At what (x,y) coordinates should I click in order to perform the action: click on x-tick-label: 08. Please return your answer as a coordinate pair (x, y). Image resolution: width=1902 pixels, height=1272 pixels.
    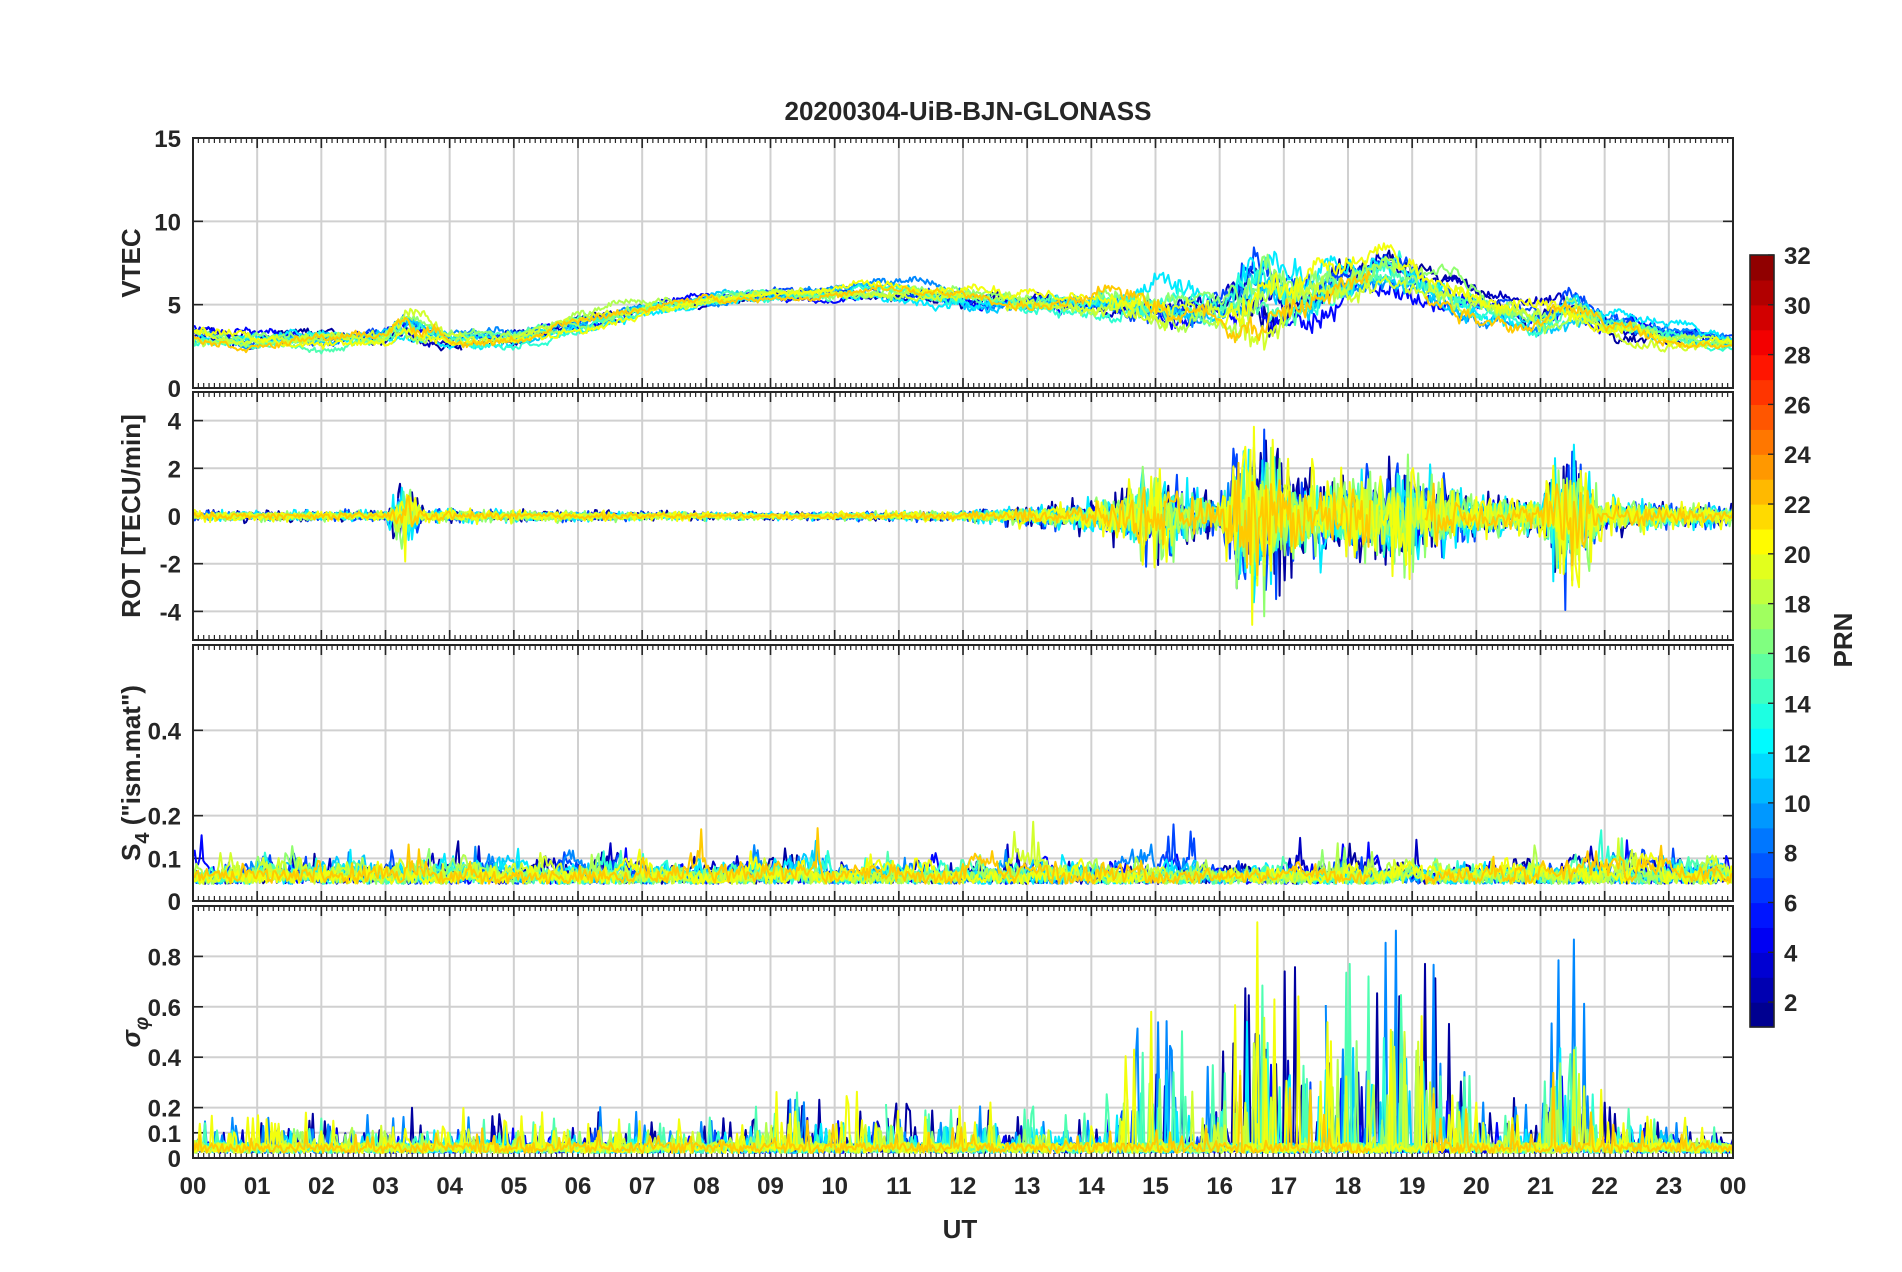
    Looking at the image, I should click on (706, 1186).